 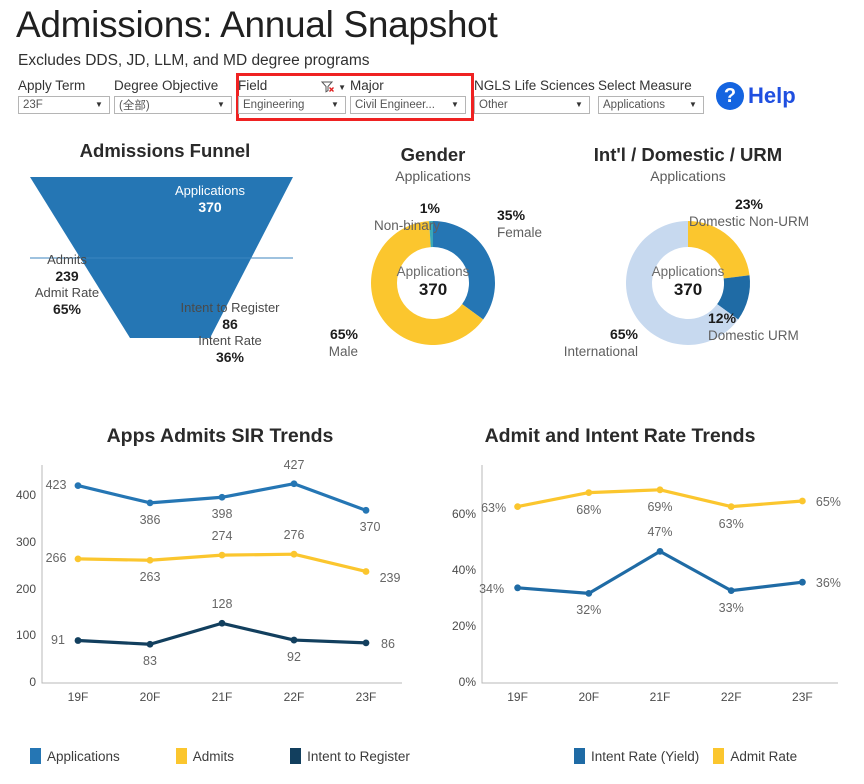 What do you see at coordinates (221, 574) in the screenshot?
I see `line-chart-plot` at bounding box center [221, 574].